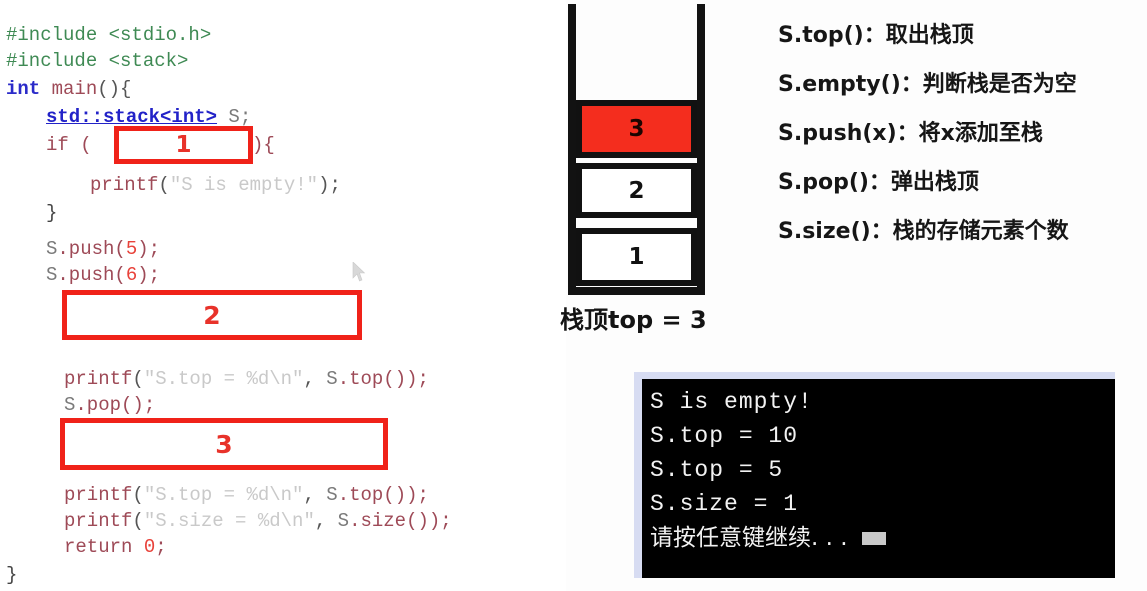 This screenshot has height=591, width=1147. What do you see at coordinates (29, 89) in the screenshot?
I see `code-token: int` at bounding box center [29, 89].